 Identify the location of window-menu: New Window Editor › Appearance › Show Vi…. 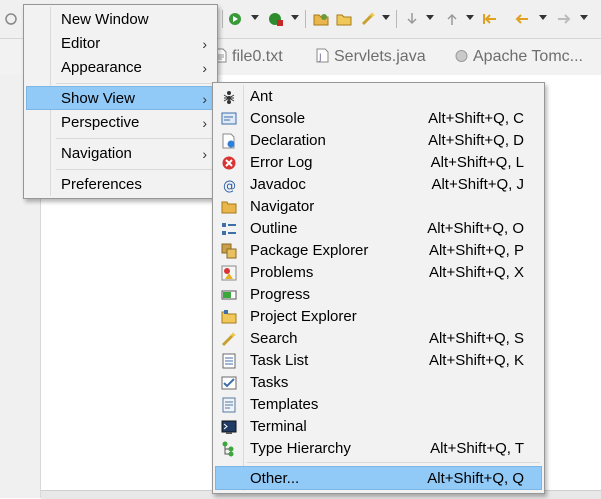
(120, 101).